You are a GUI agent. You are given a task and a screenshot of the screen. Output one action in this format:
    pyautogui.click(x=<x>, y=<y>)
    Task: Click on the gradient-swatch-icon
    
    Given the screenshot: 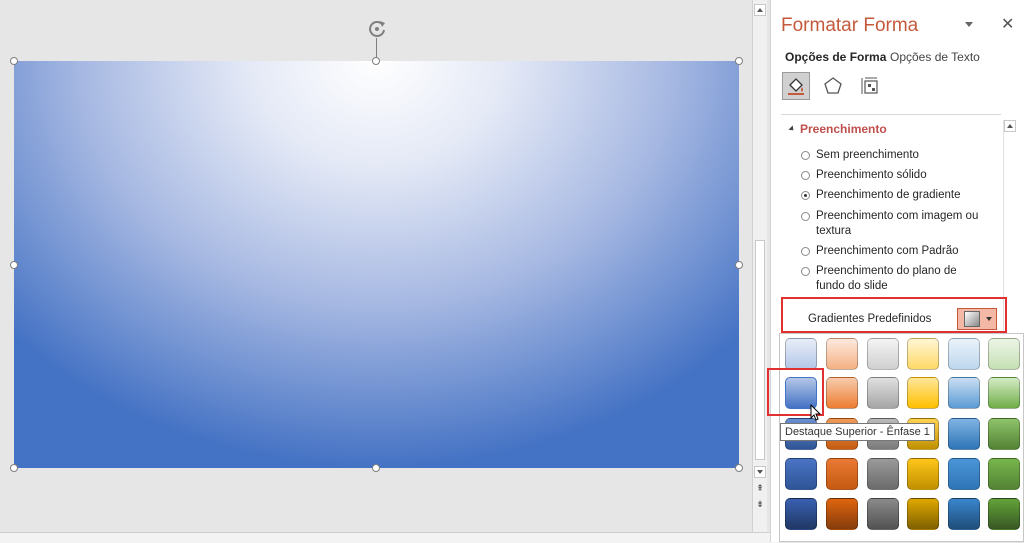 What is the action you would take?
    pyautogui.click(x=972, y=319)
    